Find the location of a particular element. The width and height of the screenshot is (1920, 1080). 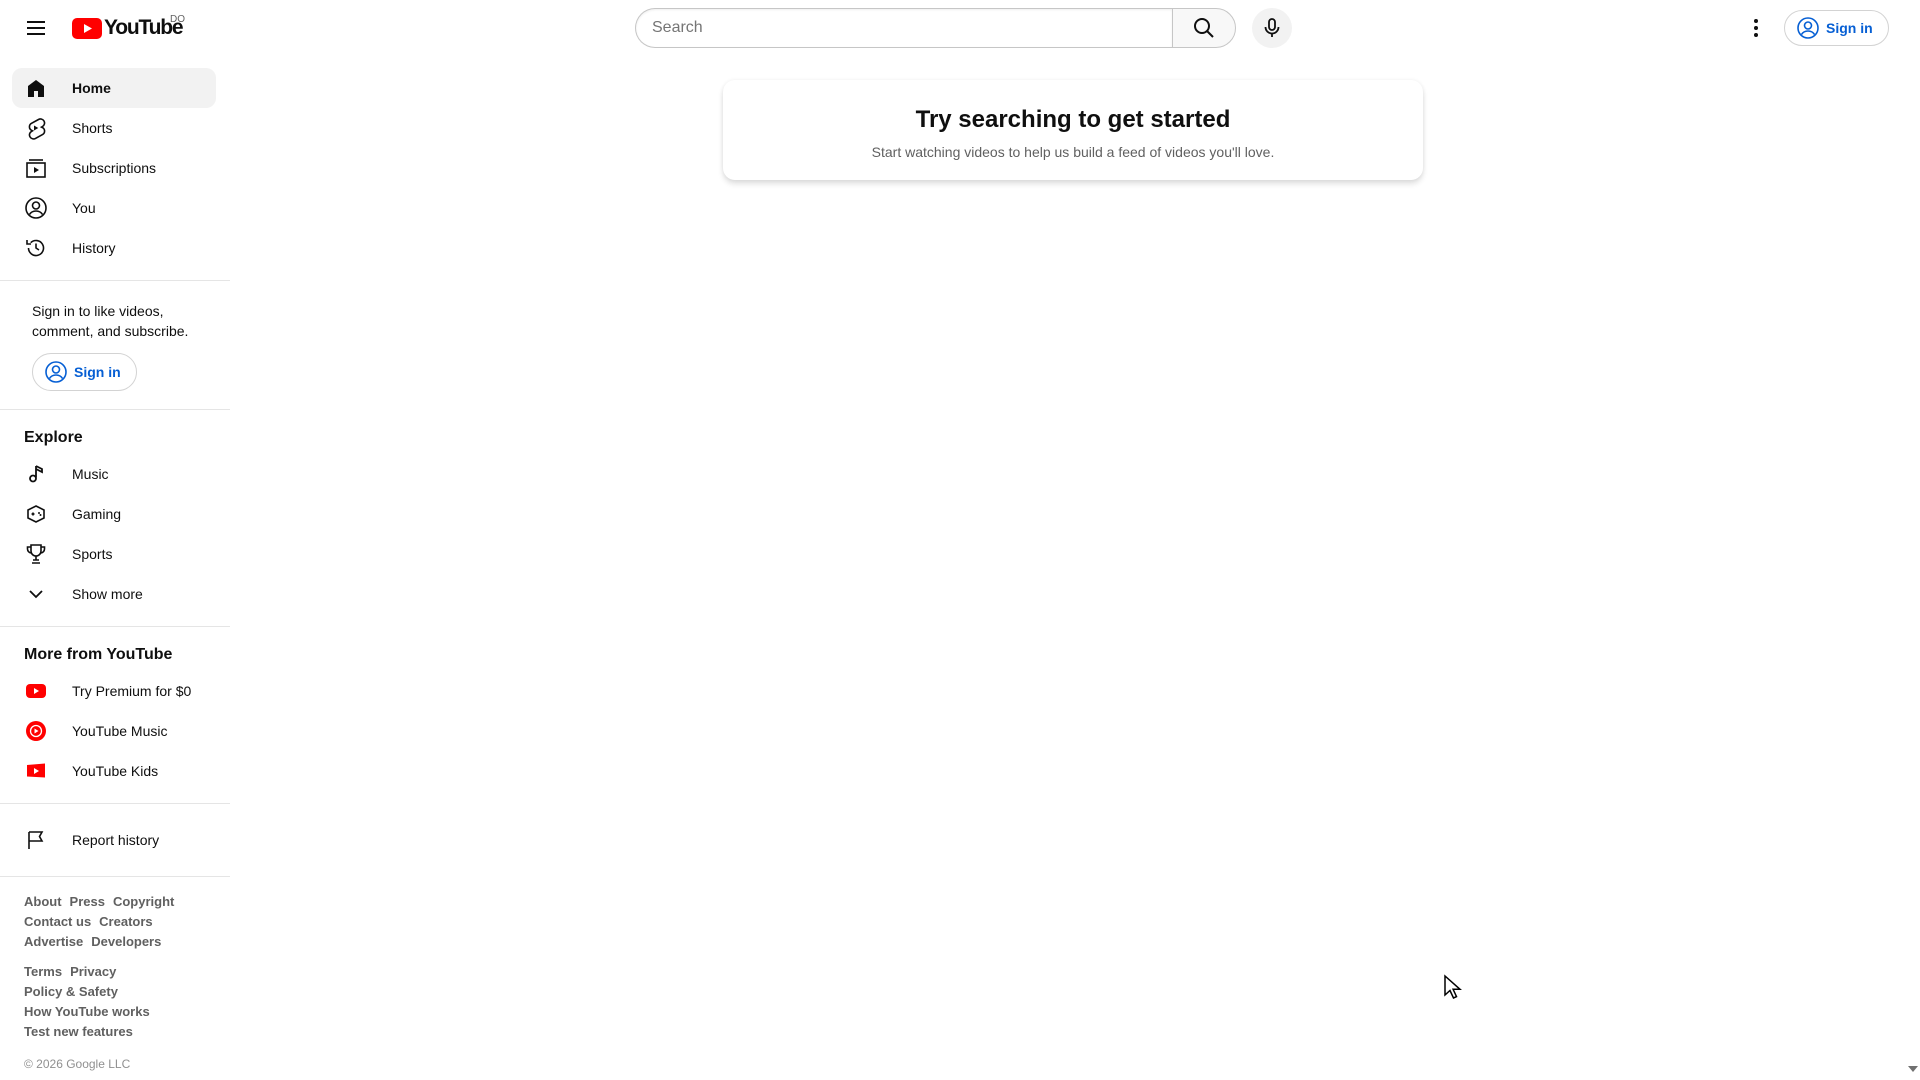

sidebar-item-label: YouTube Music is located at coordinates (120, 731).